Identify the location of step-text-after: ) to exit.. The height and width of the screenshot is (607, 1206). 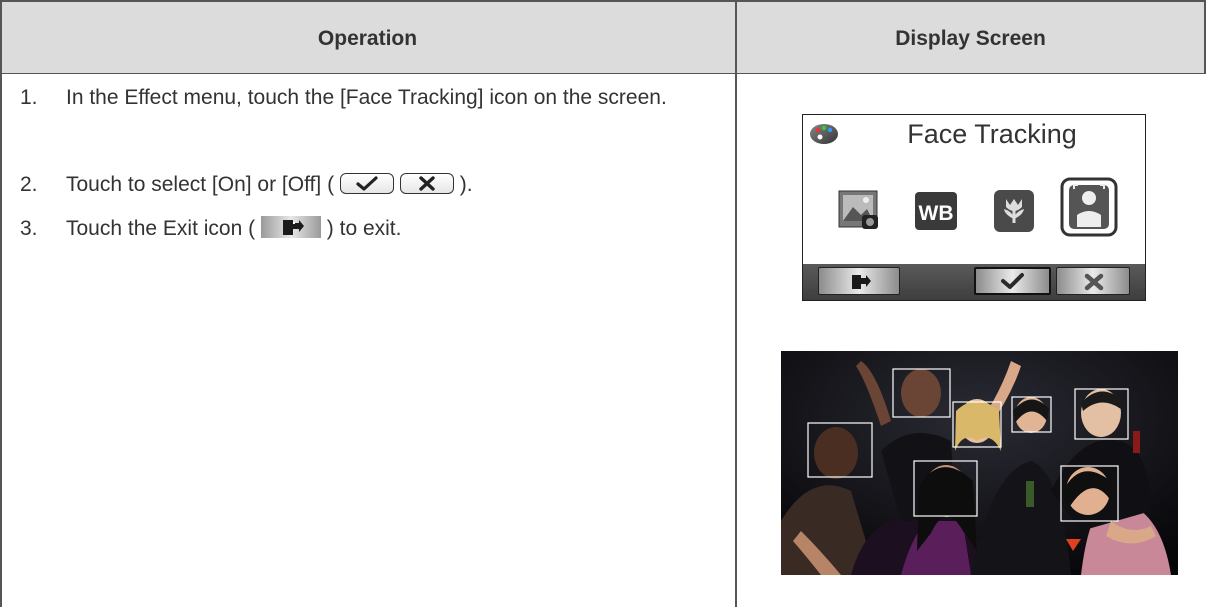
(364, 228).